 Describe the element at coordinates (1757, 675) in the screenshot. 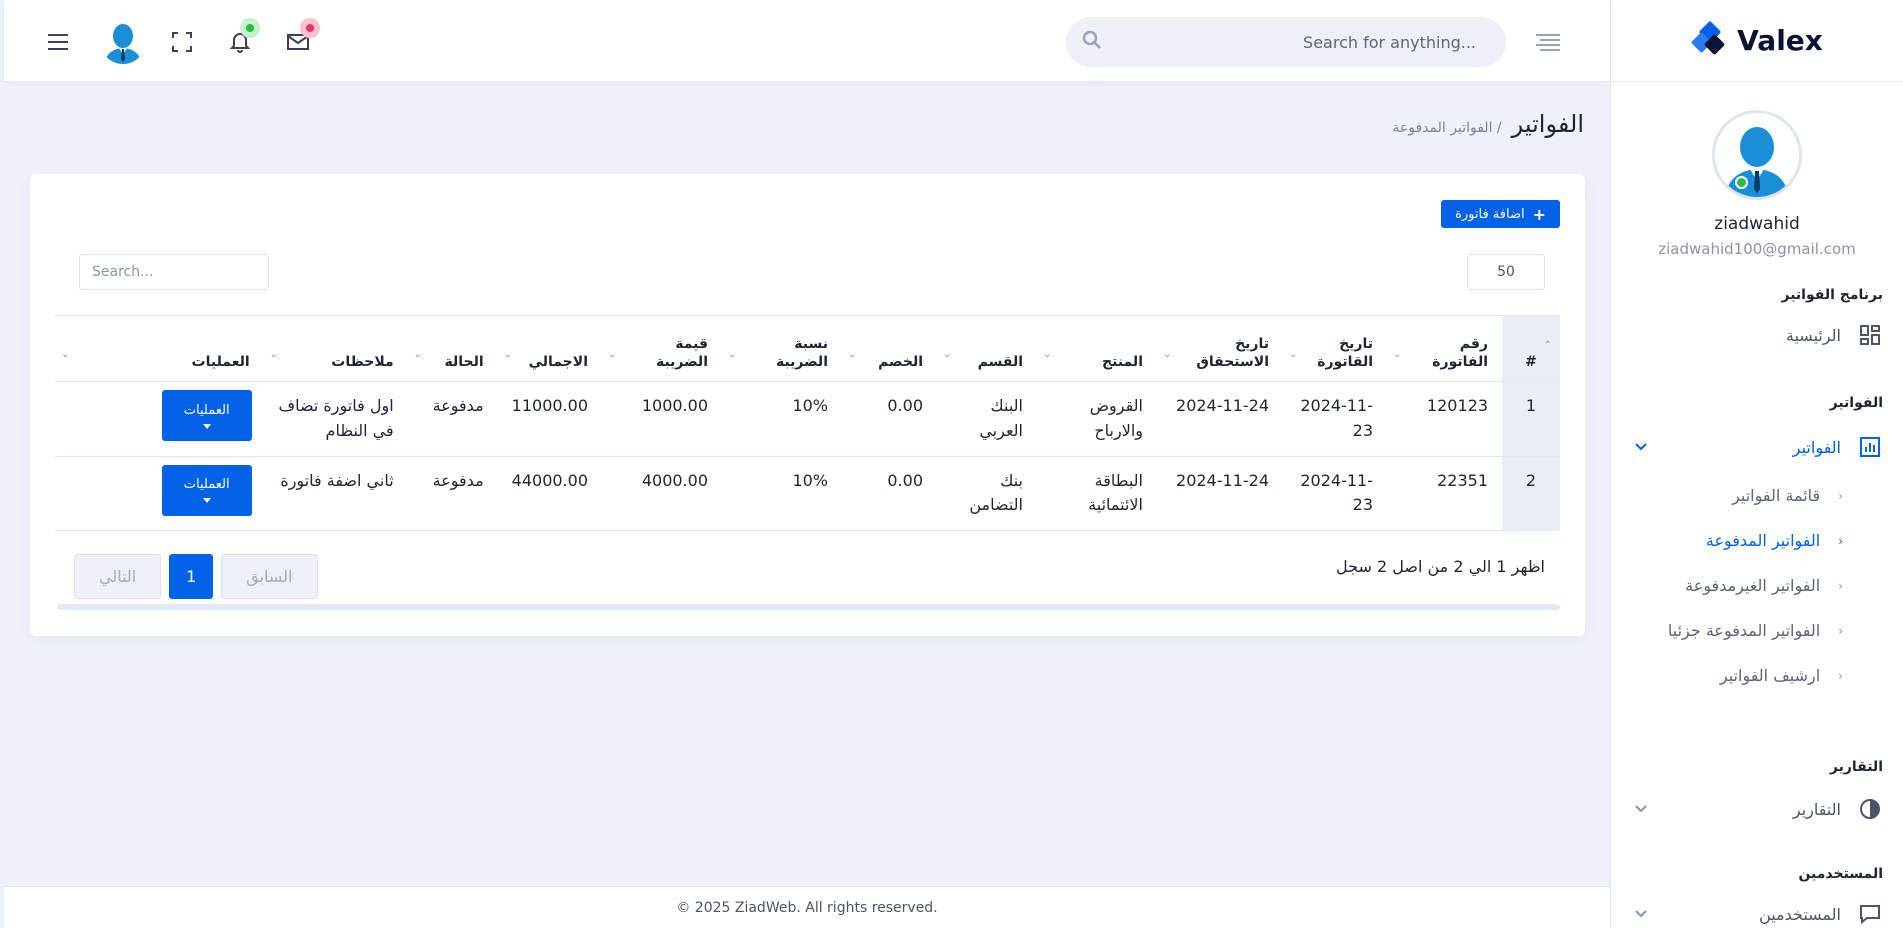

I see `submenu-invoice-archive: ‹ ارشيف الفواتير` at that location.